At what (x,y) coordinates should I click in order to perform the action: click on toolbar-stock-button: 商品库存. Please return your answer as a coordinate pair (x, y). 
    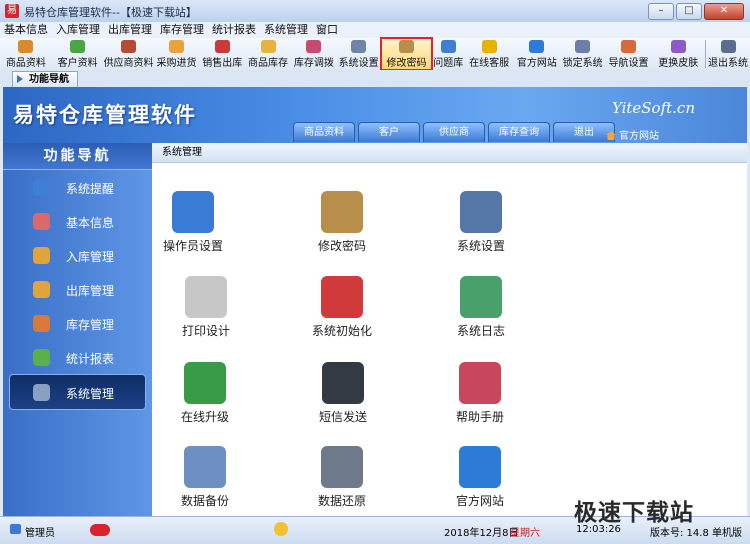
    Looking at the image, I should click on (268, 54).